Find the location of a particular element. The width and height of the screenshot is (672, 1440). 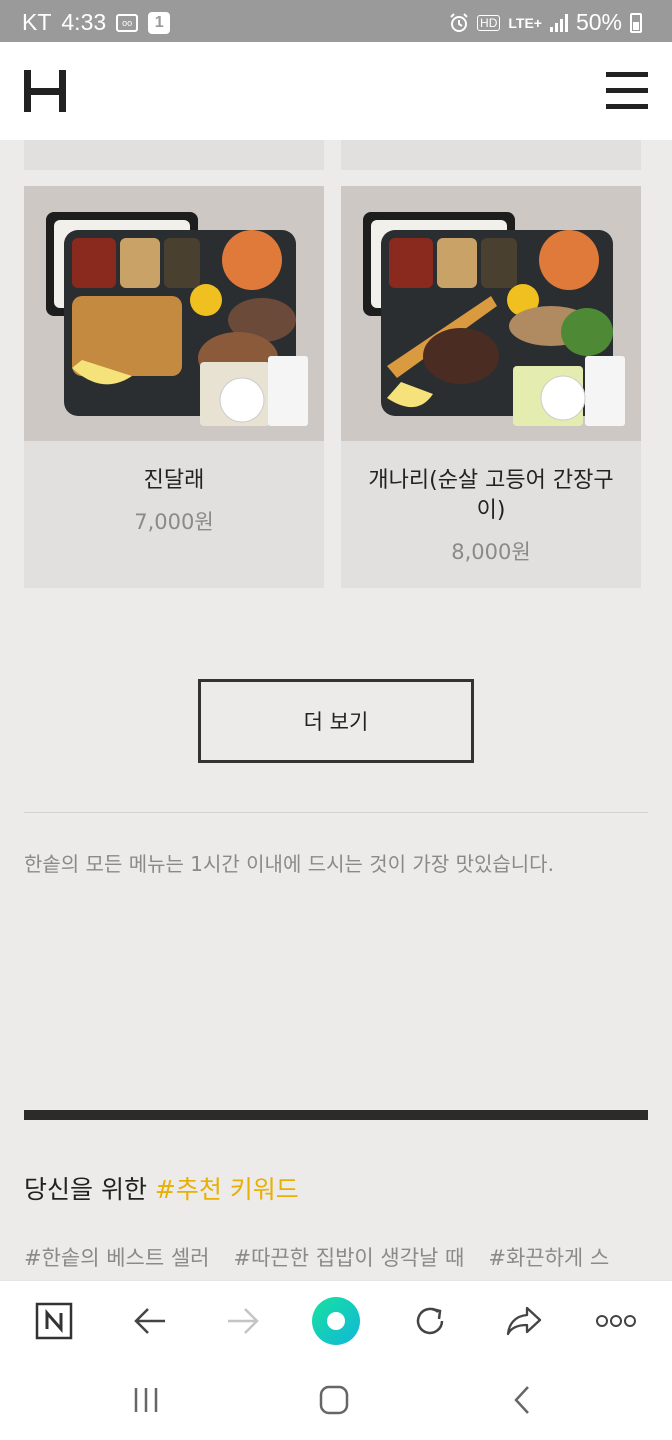

home-icon is located at coordinates (334, 1400).